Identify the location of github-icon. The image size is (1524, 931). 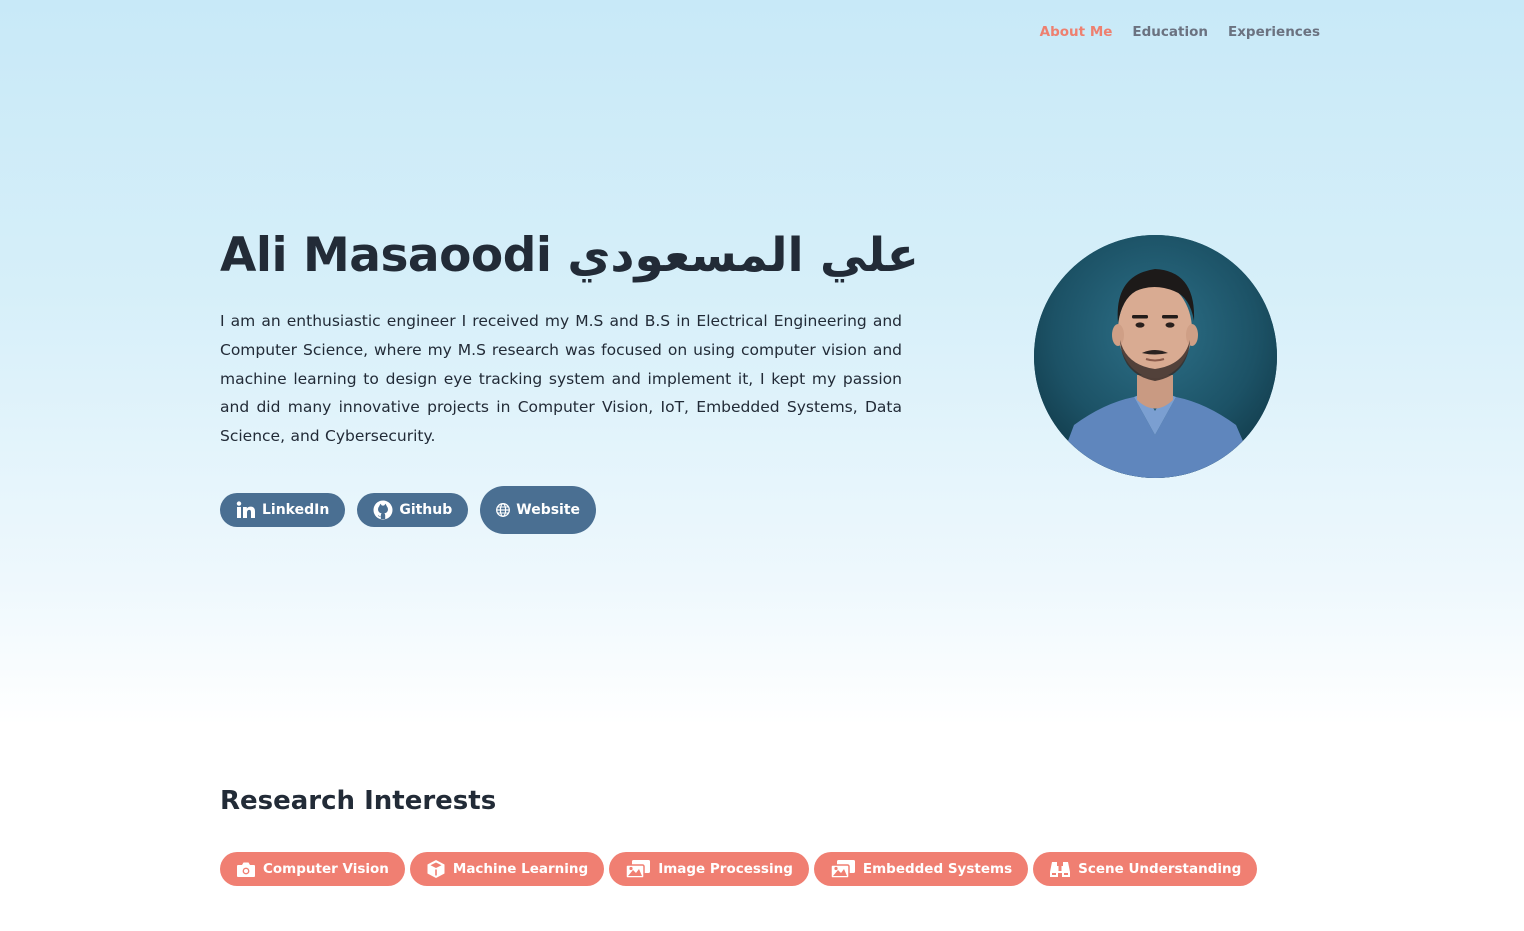
(383, 510).